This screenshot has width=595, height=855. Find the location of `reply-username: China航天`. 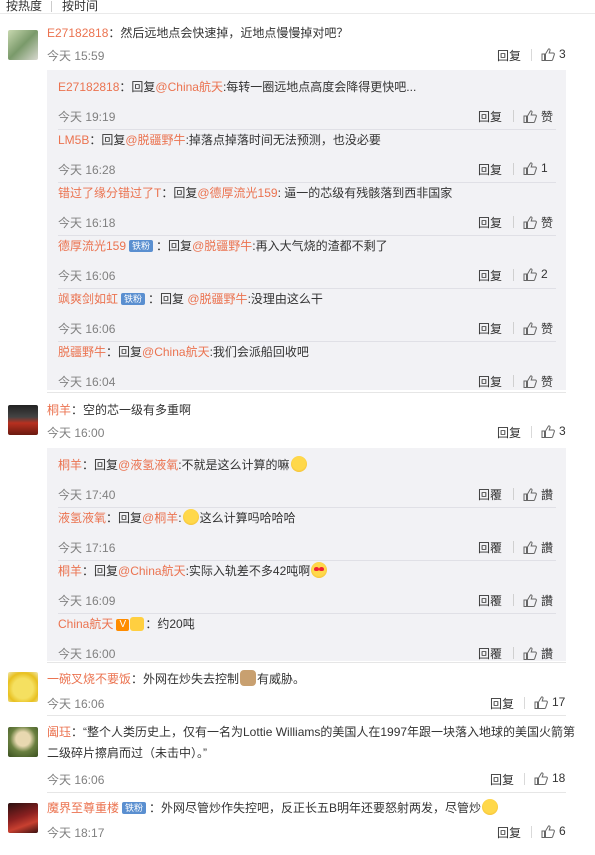

reply-username: China航天 is located at coordinates (85, 624).